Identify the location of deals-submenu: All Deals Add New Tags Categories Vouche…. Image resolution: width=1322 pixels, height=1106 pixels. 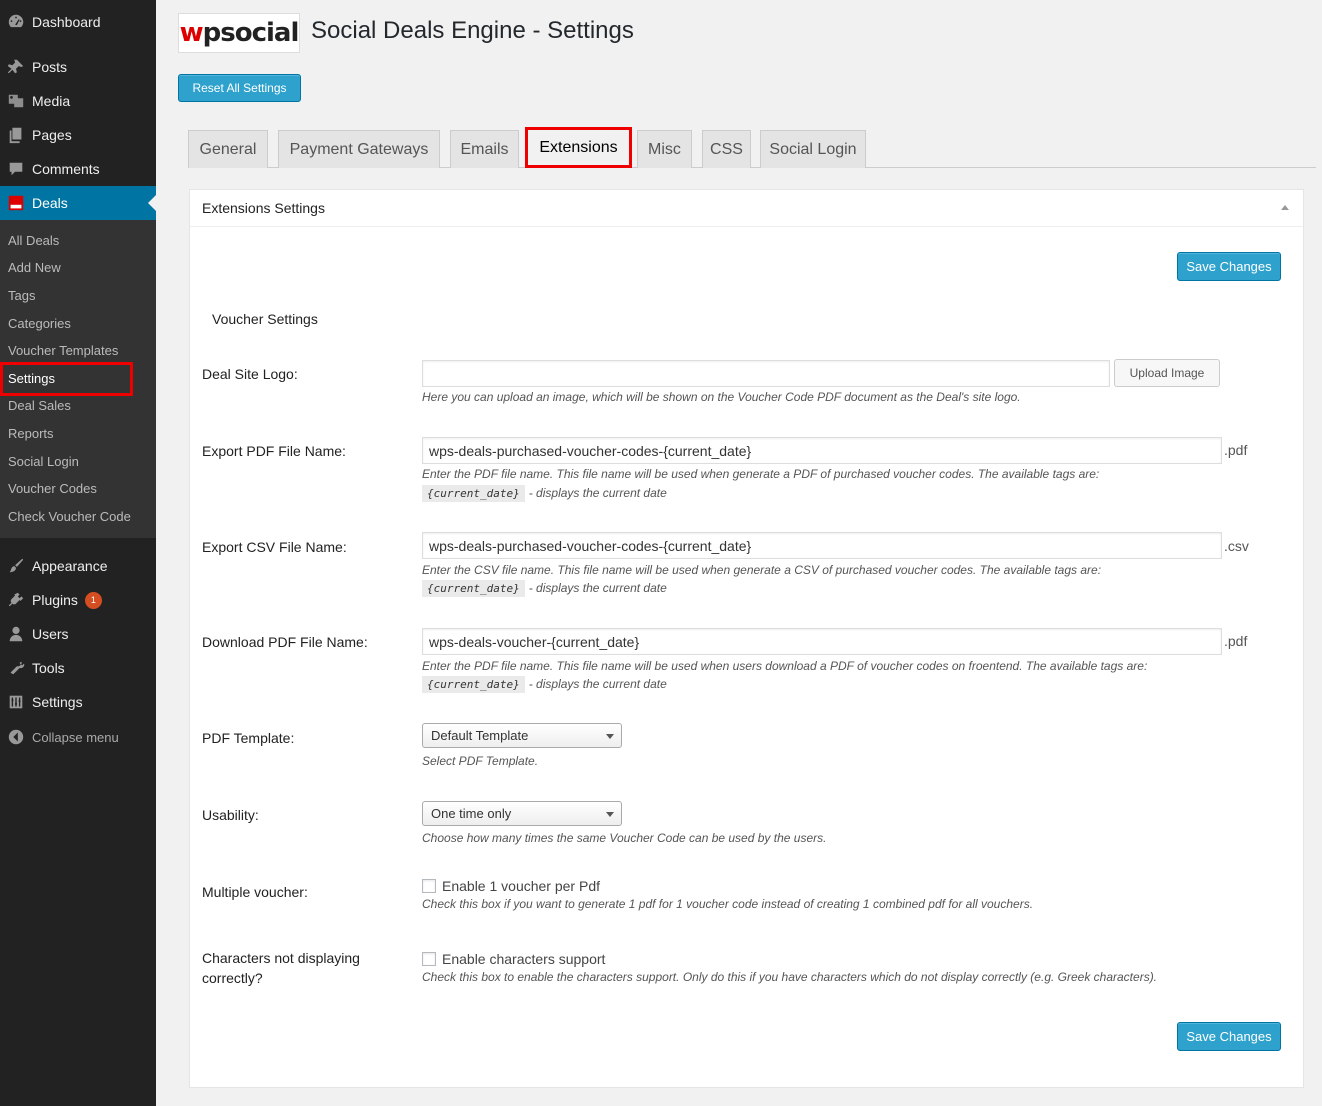
(78, 379).